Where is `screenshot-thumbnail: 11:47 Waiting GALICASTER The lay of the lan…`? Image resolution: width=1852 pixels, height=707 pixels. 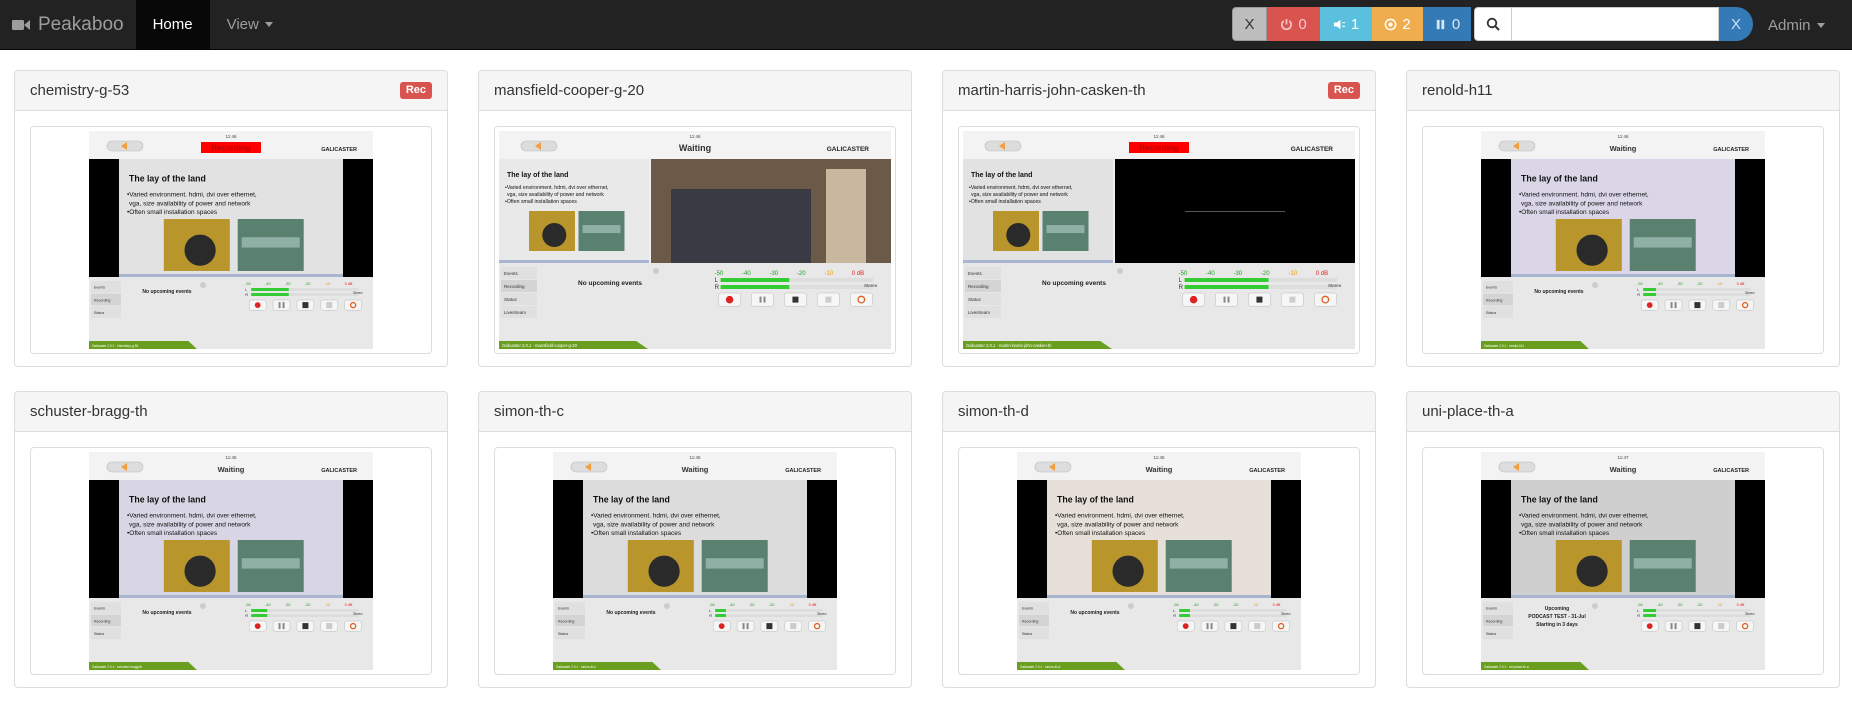
screenshot-thumbnail: 11:47 Waiting GALICASTER The lay of the lan… is located at coordinates (1623, 561).